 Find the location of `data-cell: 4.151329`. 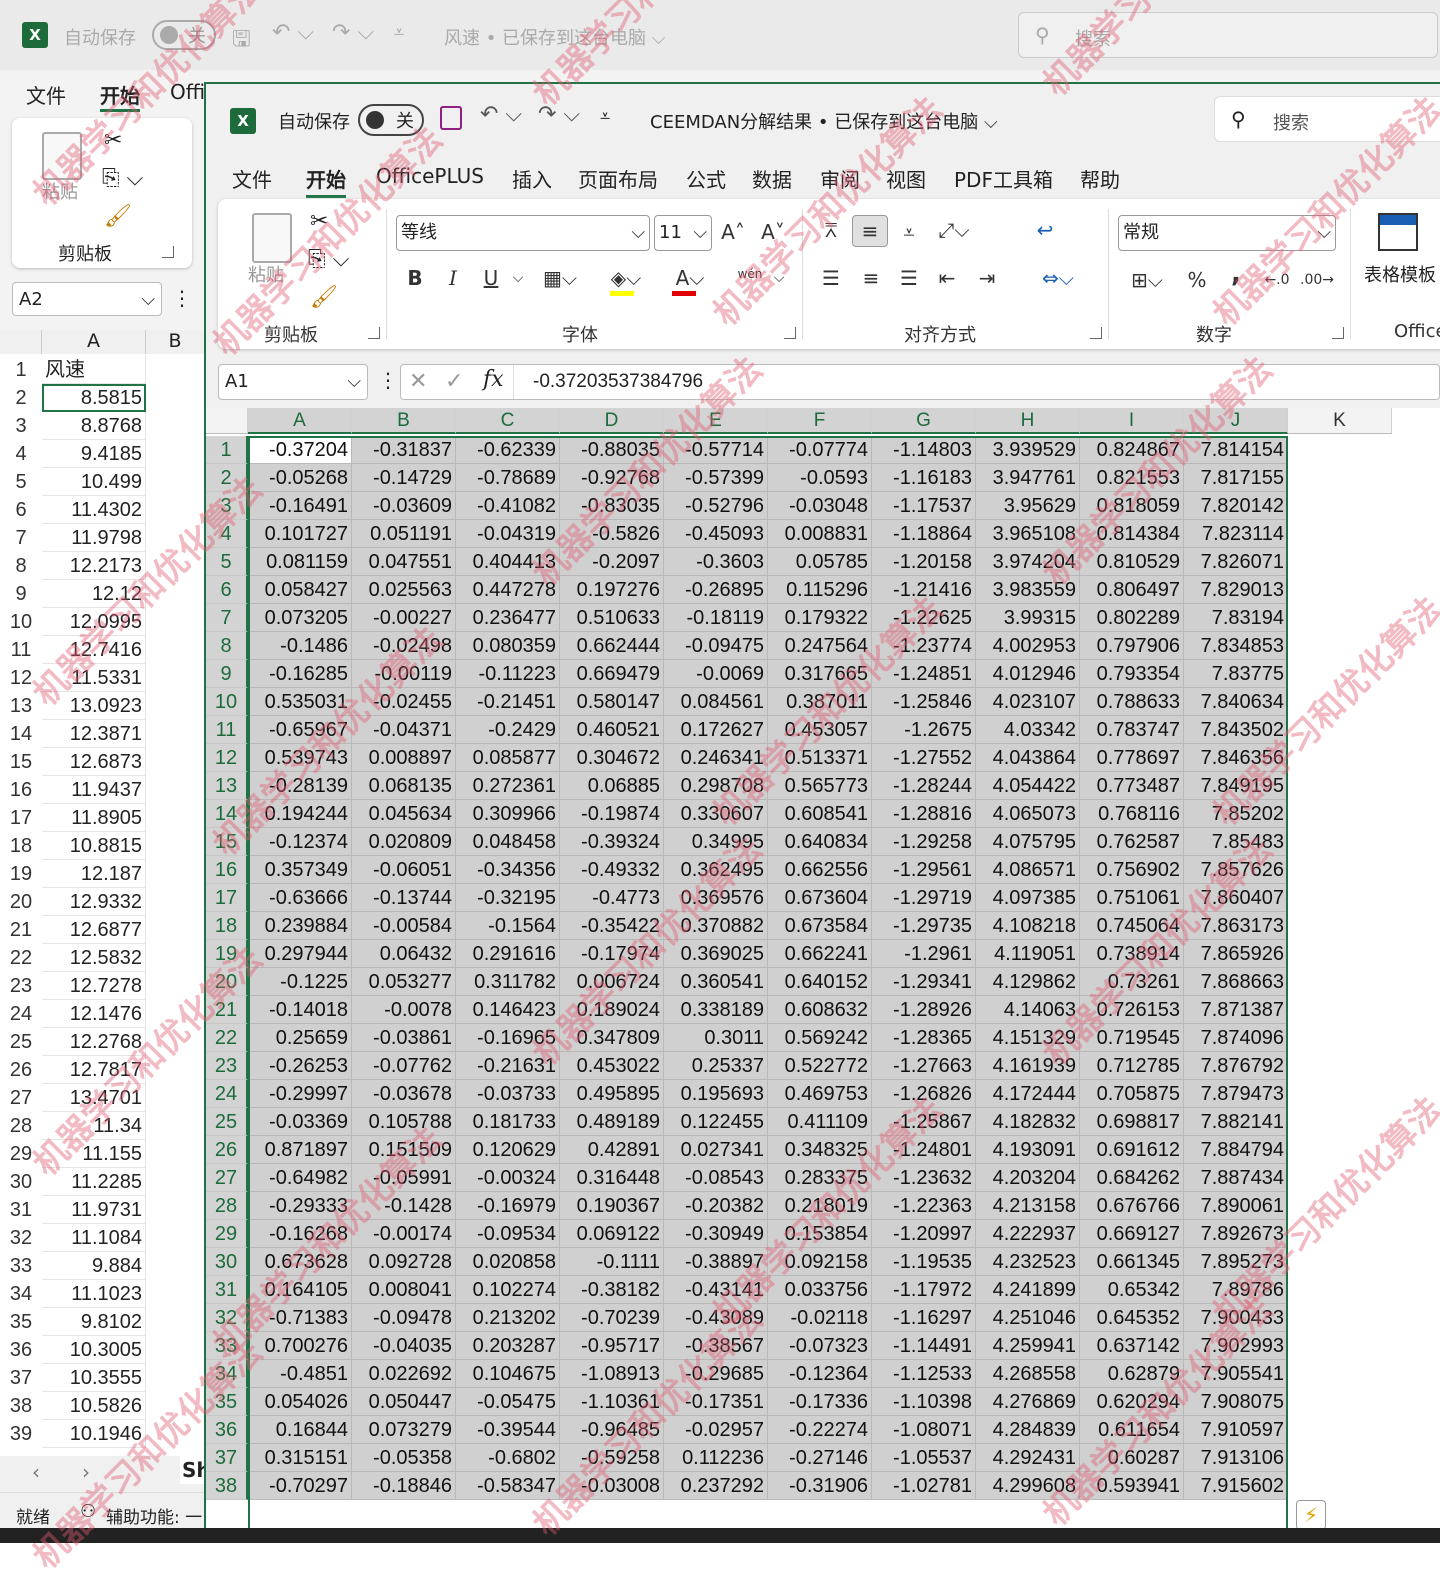

data-cell: 4.151329 is located at coordinates (1028, 1038).